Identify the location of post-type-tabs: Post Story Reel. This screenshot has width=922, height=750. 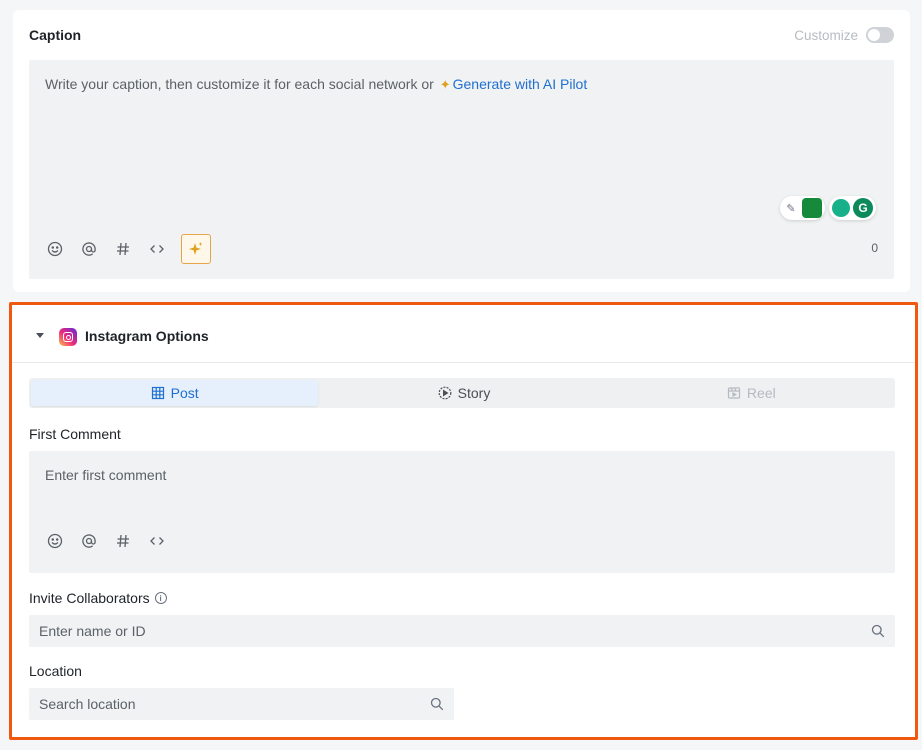
(462, 393).